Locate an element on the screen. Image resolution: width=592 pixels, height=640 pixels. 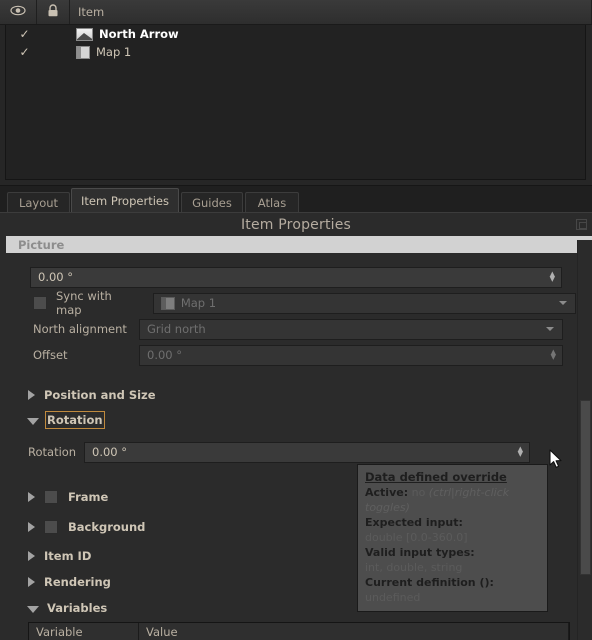
tooltip-valid-label: Valid input types: is located at coordinates (420, 552).